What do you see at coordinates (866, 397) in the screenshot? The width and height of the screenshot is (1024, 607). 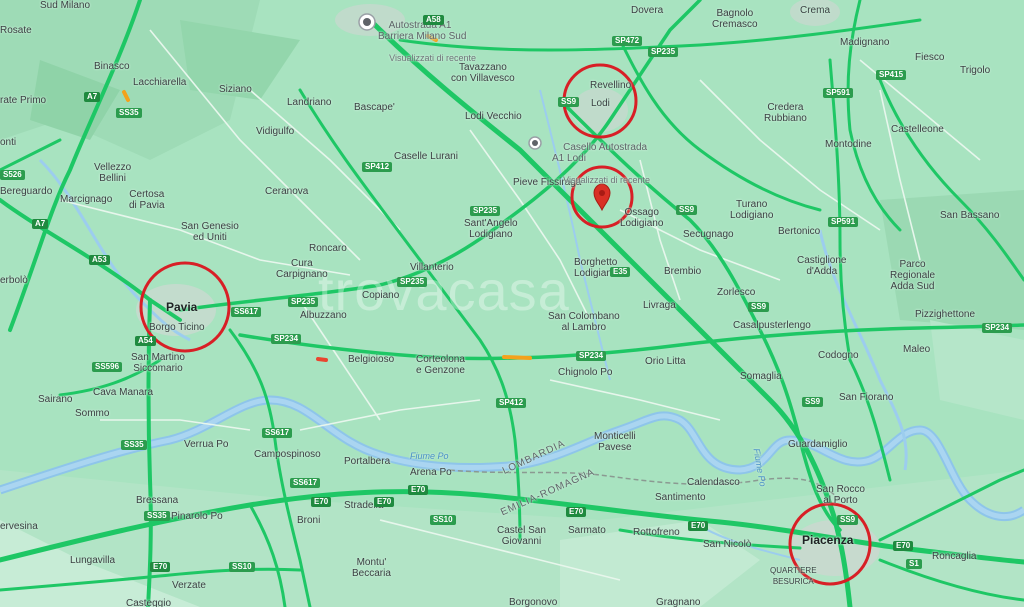 I see `city-label-sanfiorano: San Fiorano` at bounding box center [866, 397].